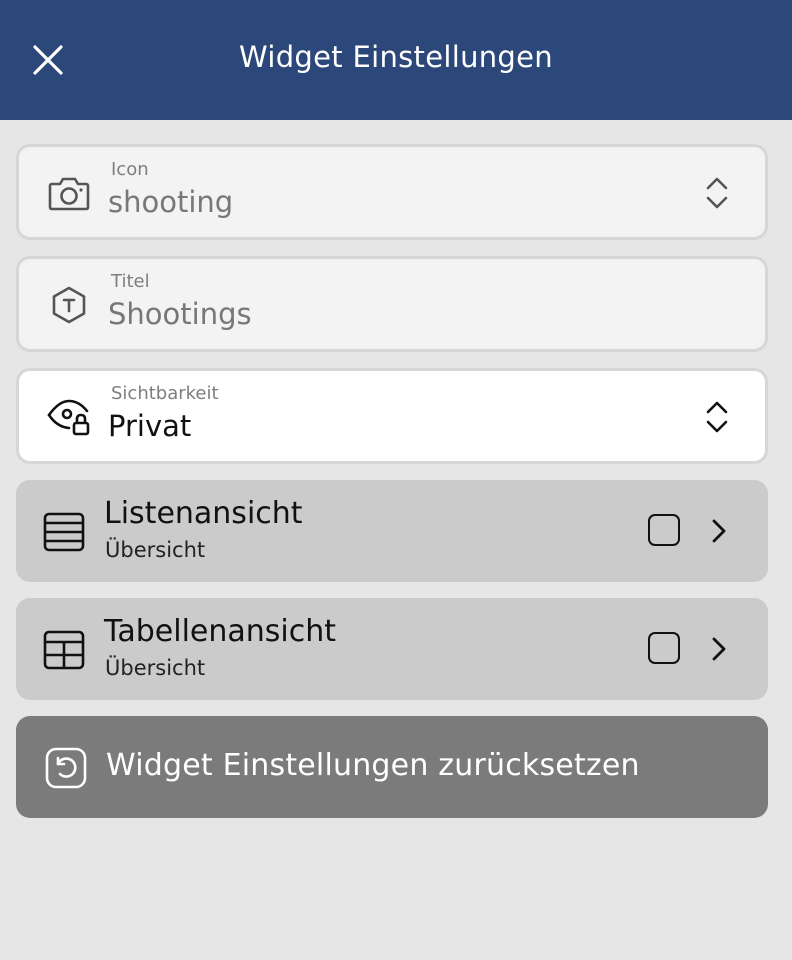 The height and width of the screenshot is (960, 792). What do you see at coordinates (664, 530) in the screenshot?
I see `list-view-checkbox` at bounding box center [664, 530].